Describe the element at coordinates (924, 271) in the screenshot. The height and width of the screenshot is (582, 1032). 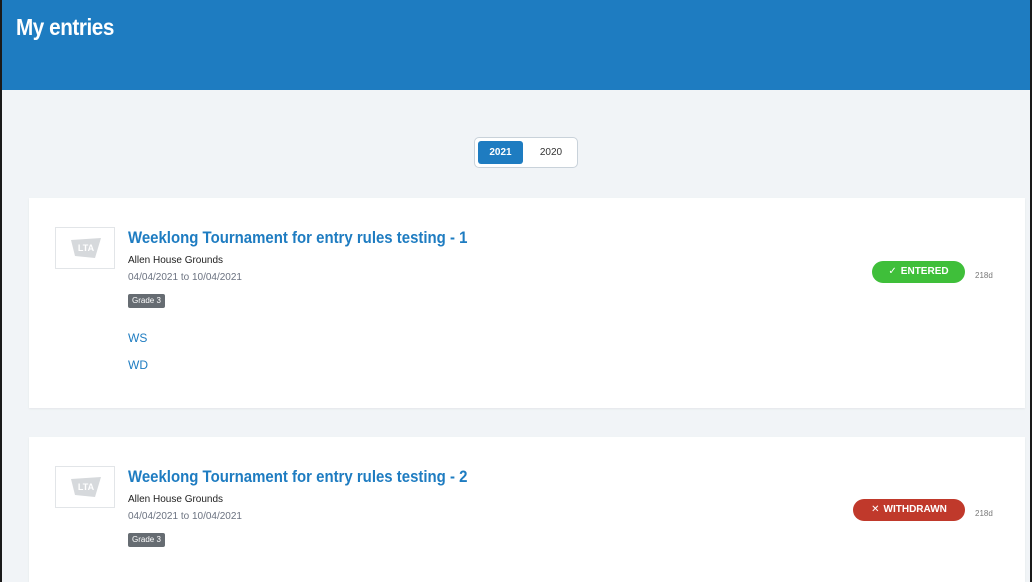
I see `status-label: ENTERED` at that location.